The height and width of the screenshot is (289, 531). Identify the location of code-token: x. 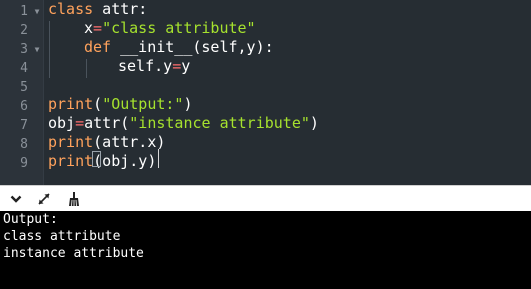
(89, 28).